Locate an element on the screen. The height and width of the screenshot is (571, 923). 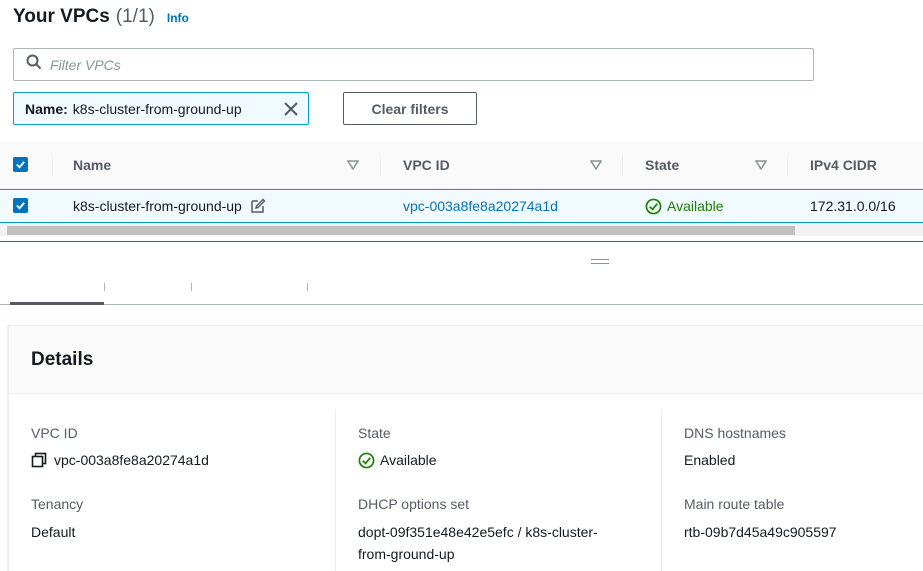
dhcp-options-line2: from-ground-up is located at coordinates (406, 554).